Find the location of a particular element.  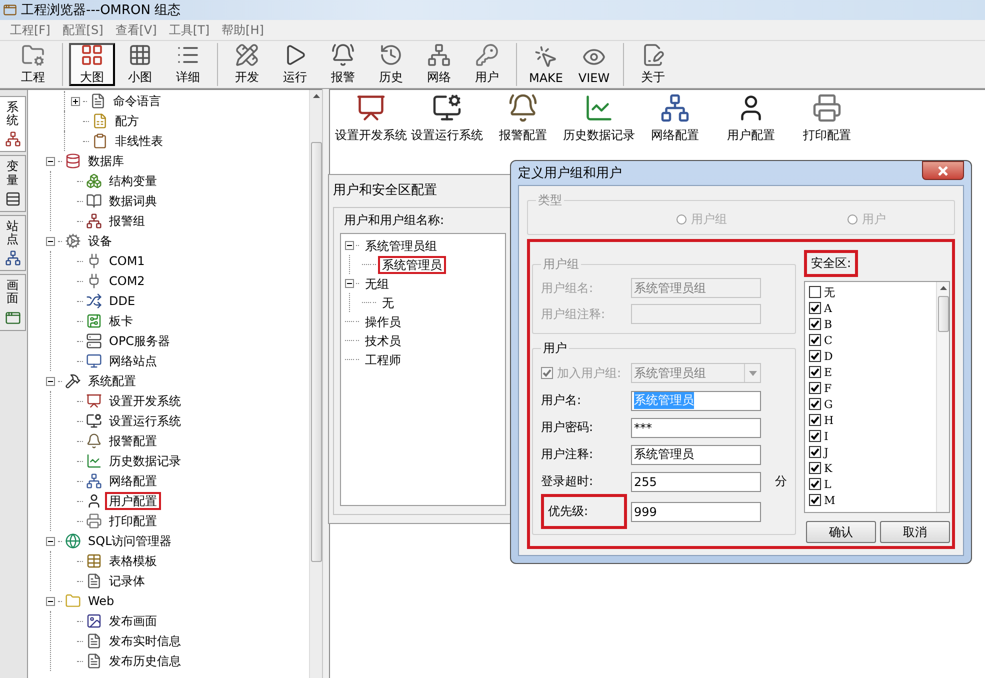

tree-item: 操作员 is located at coordinates (383, 321).